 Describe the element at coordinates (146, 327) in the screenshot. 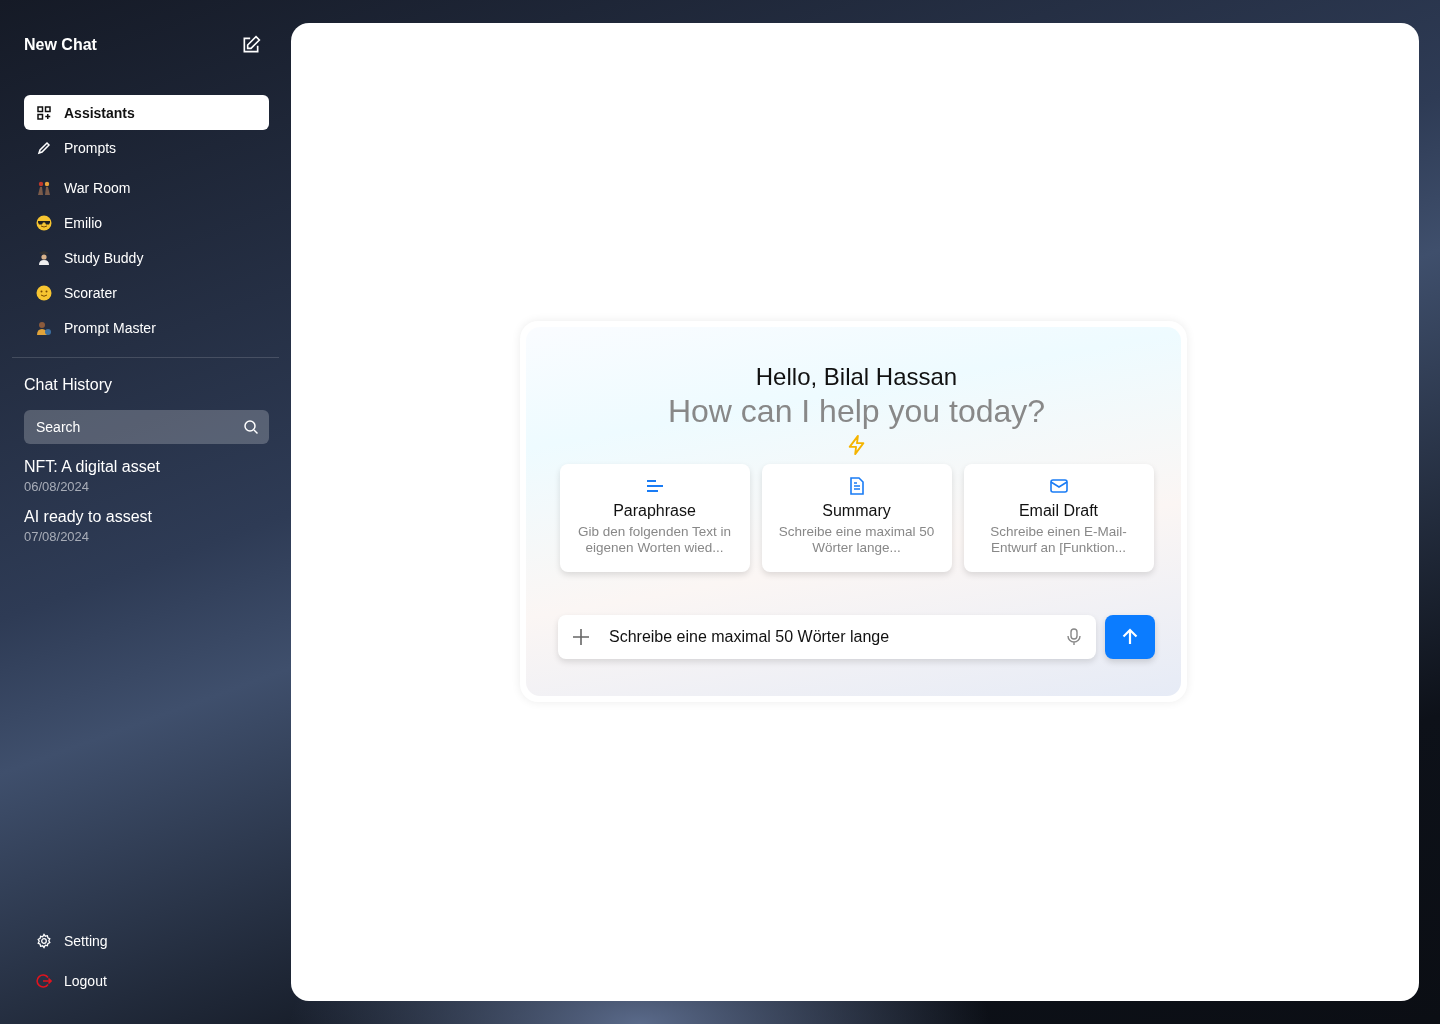

I see `assistant-item: Prompt Master` at that location.